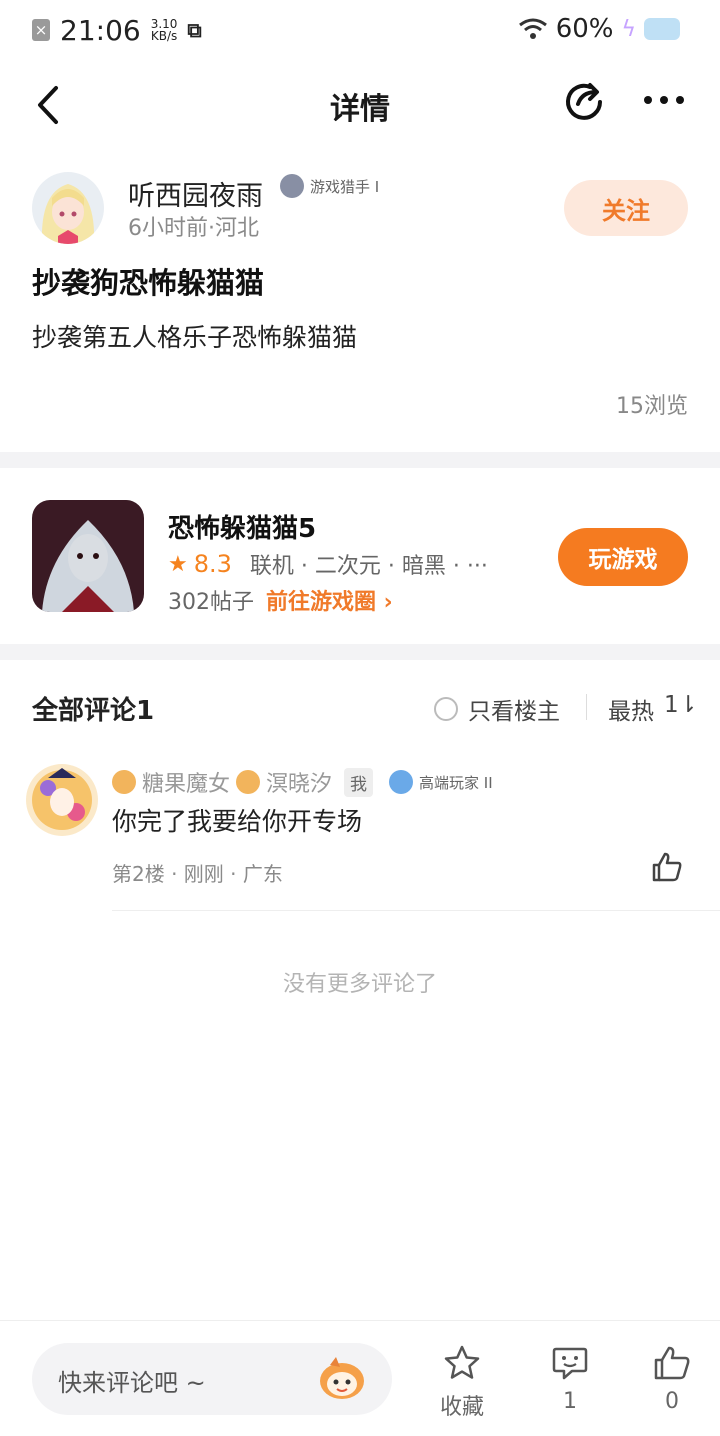 This screenshot has width=720, height=1436. I want to click on commenter-badge-label: 高端玩家 II, so click(456, 782).